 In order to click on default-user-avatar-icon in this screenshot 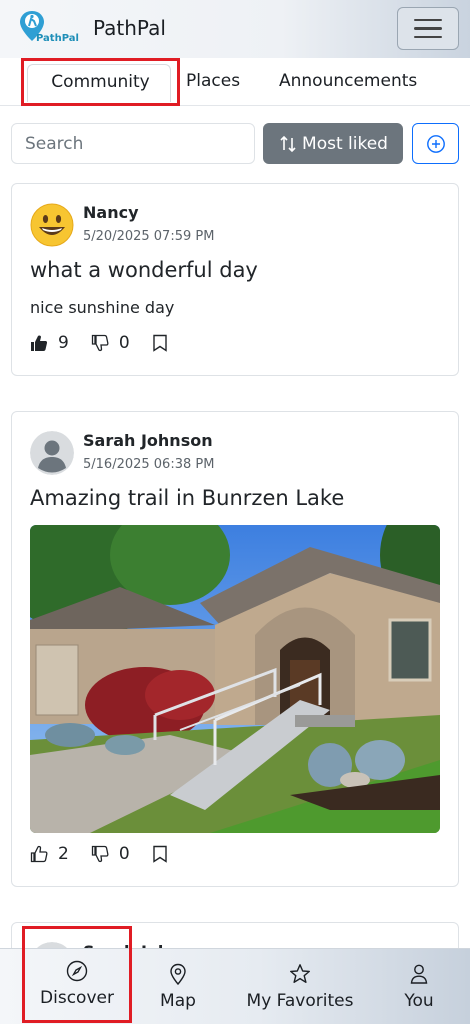, I will do `click(52, 453)`.